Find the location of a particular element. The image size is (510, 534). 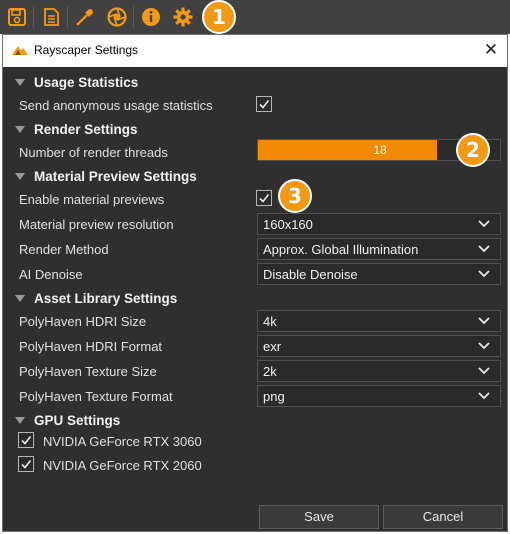

texture-format-dropdown: png is located at coordinates (379, 396).